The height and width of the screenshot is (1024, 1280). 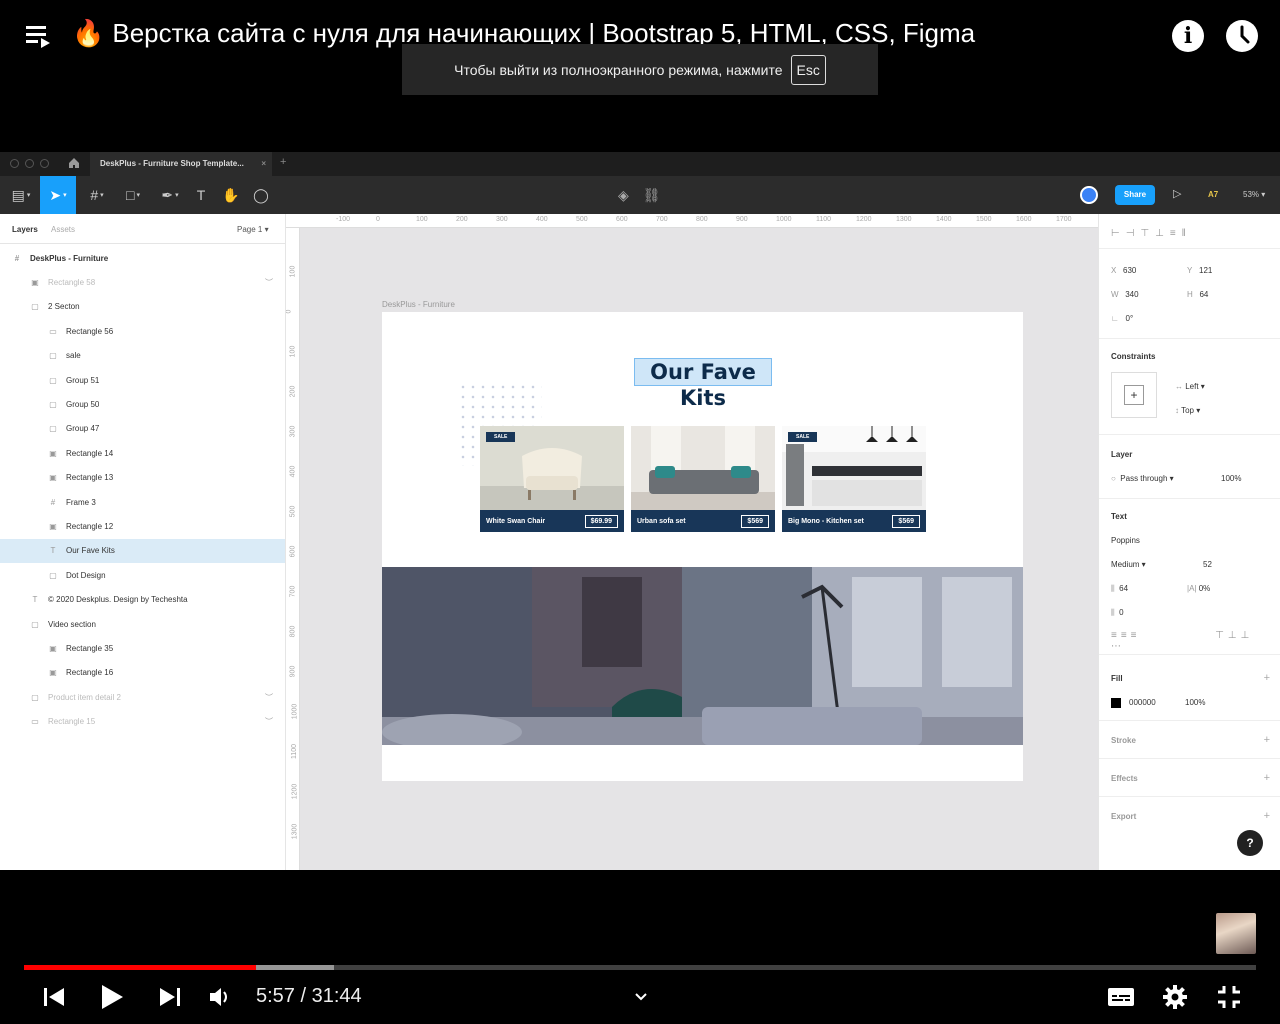 I want to click on avatar, so click(x=1089, y=195).